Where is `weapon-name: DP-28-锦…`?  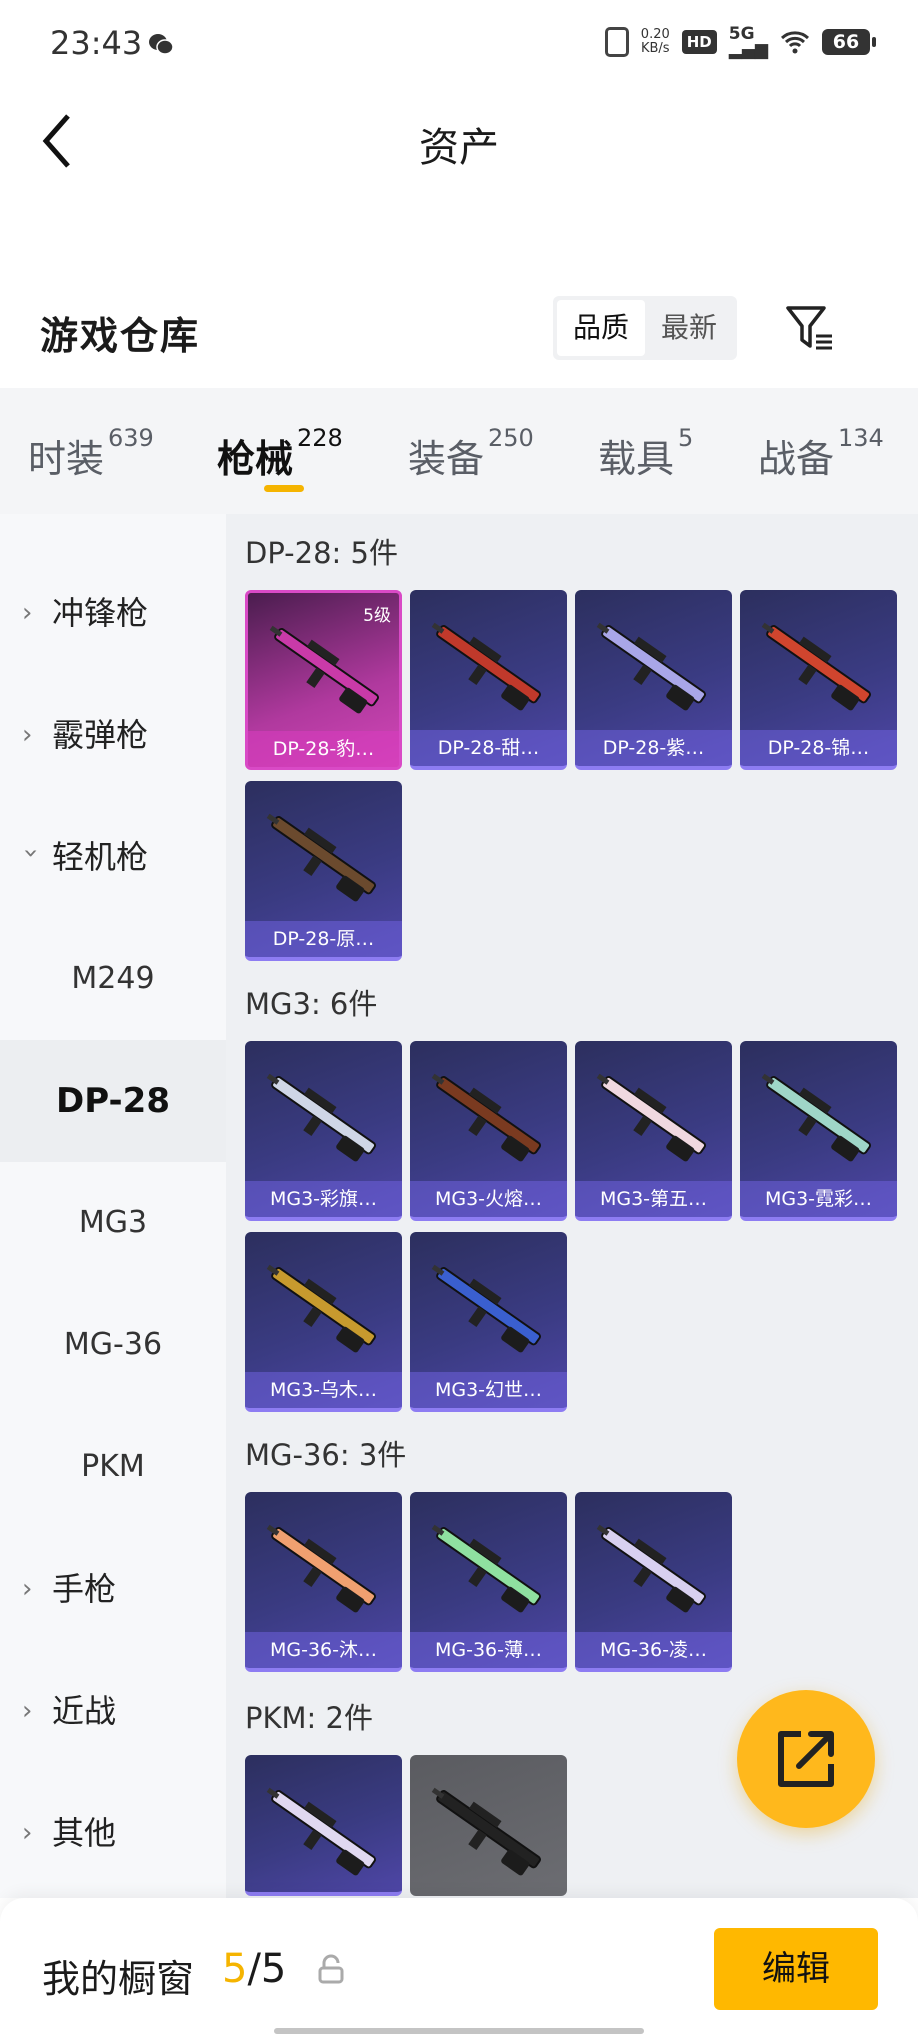 weapon-name: DP-28-锦… is located at coordinates (818, 748).